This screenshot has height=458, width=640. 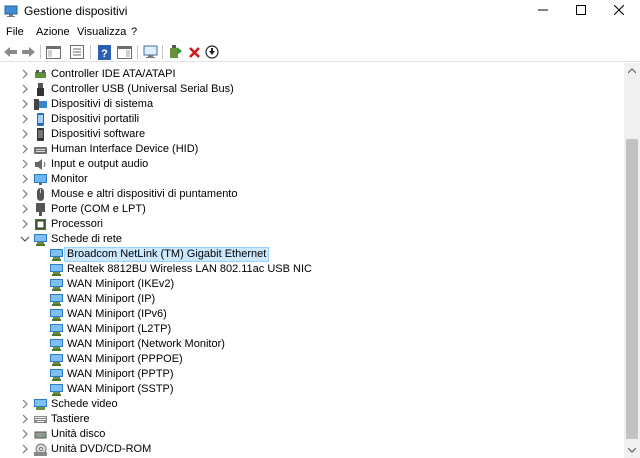 I want to click on network-adapter-item: WAN Miniport (SSTP), so click(x=310, y=389).